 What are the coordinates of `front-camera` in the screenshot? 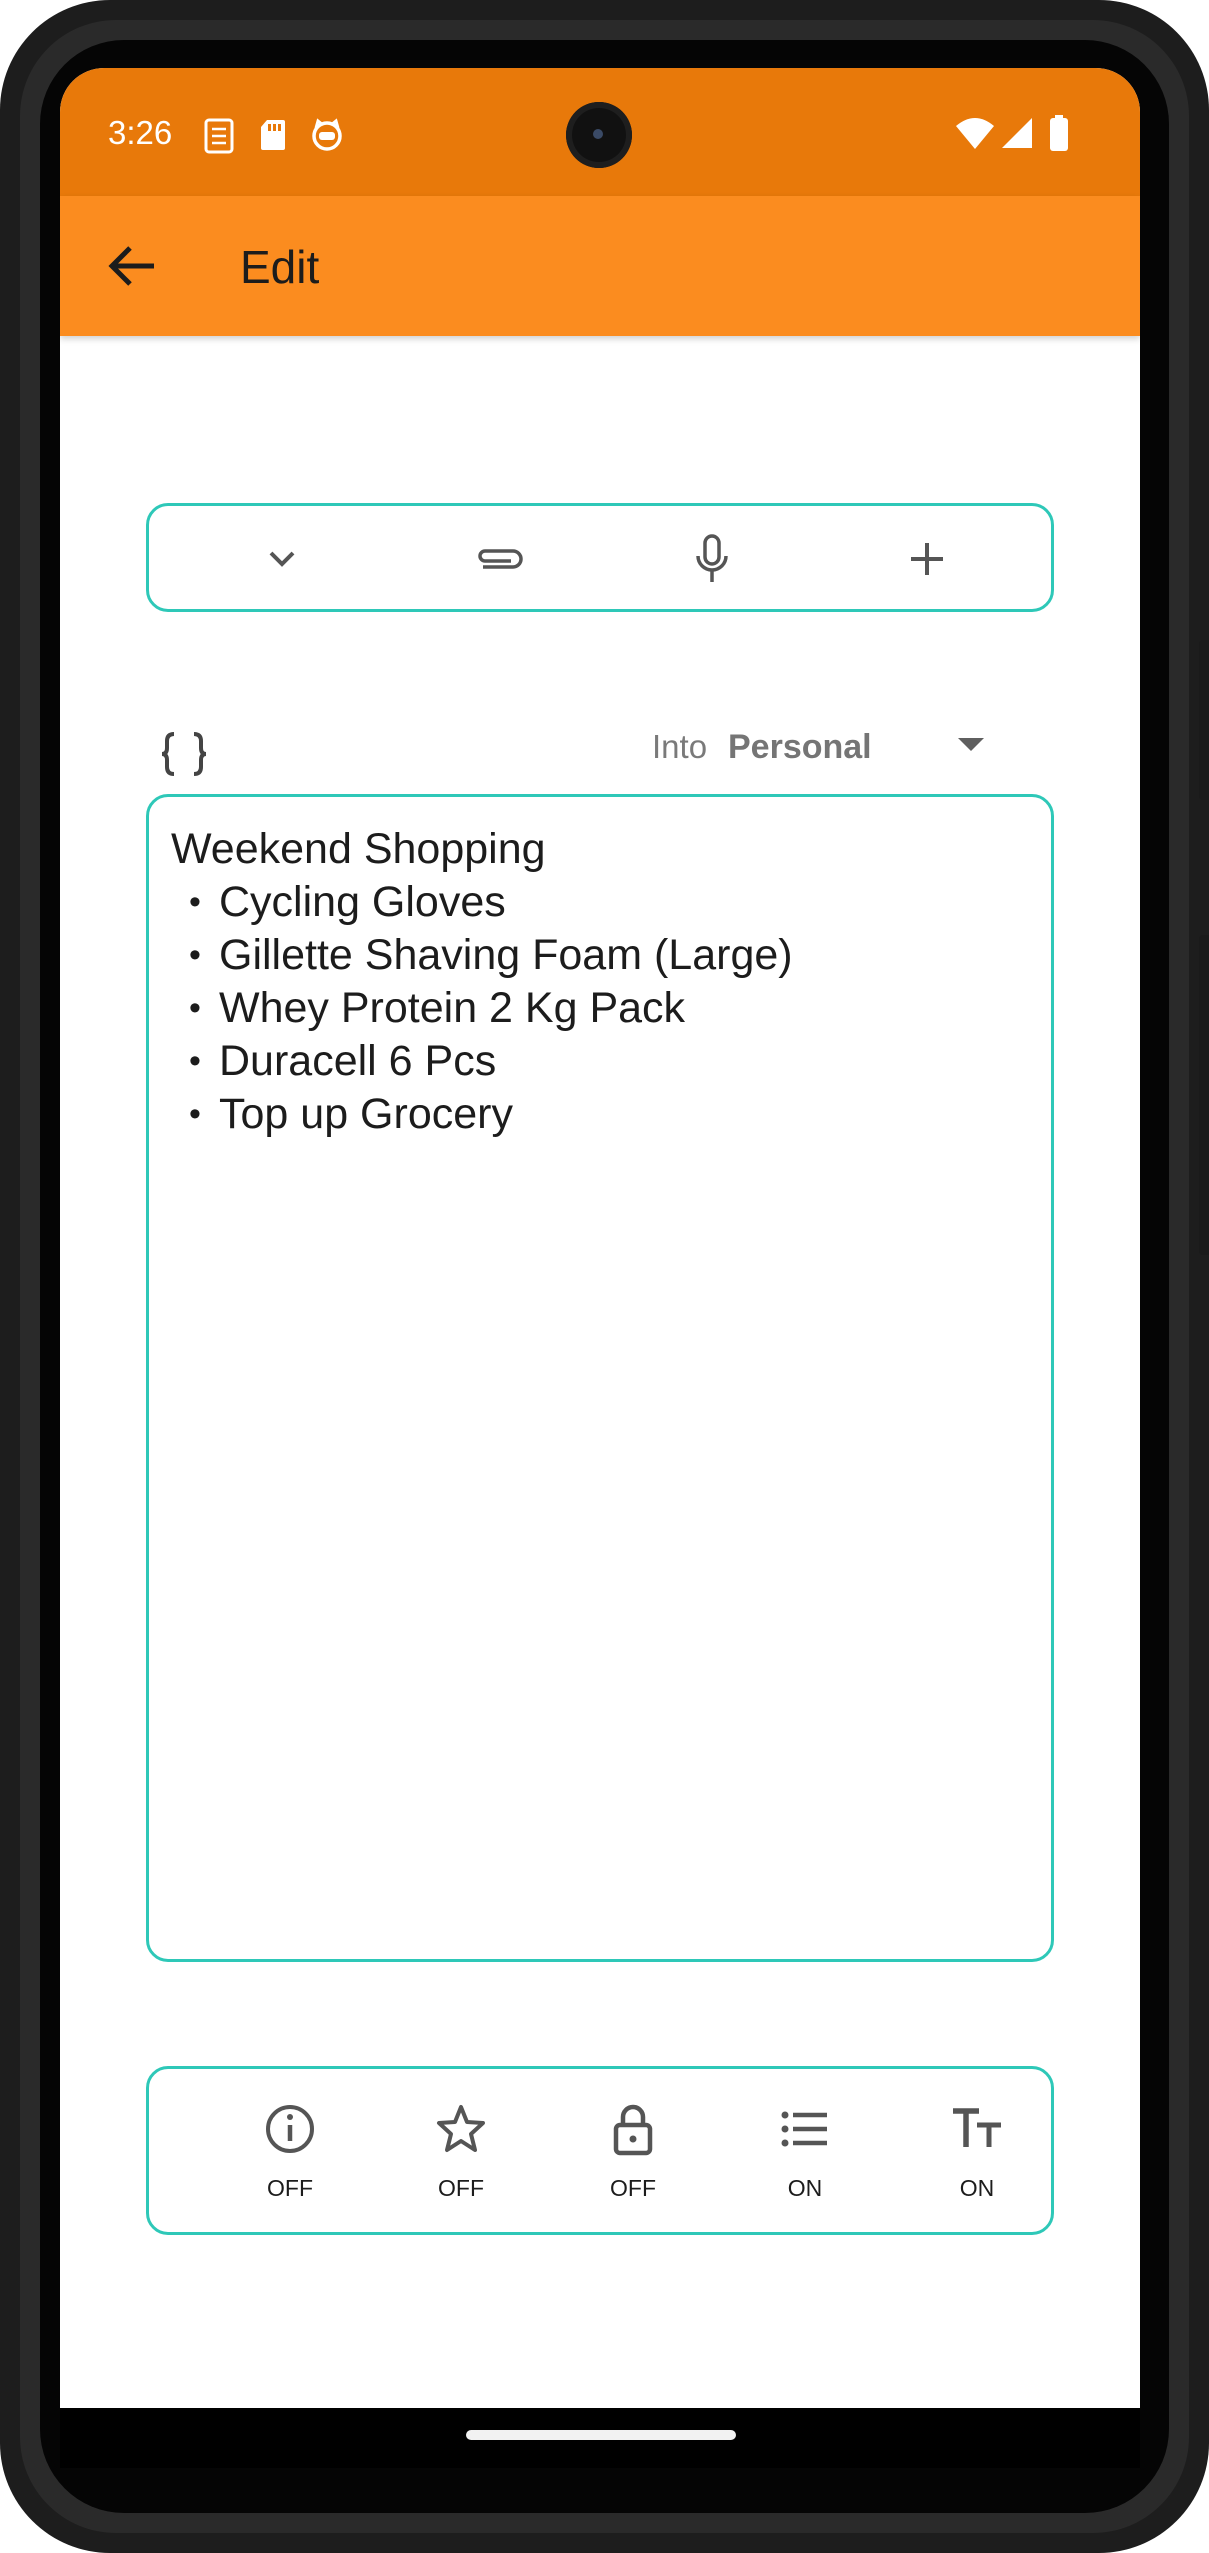 It's located at (599, 135).